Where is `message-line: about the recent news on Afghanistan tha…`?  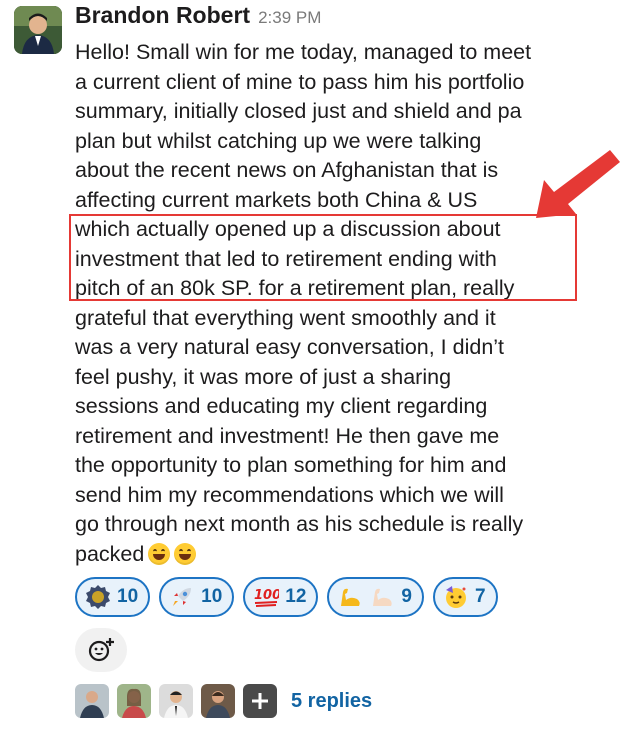
message-line: about the recent news on Afghanistan tha… is located at coordinates (287, 170).